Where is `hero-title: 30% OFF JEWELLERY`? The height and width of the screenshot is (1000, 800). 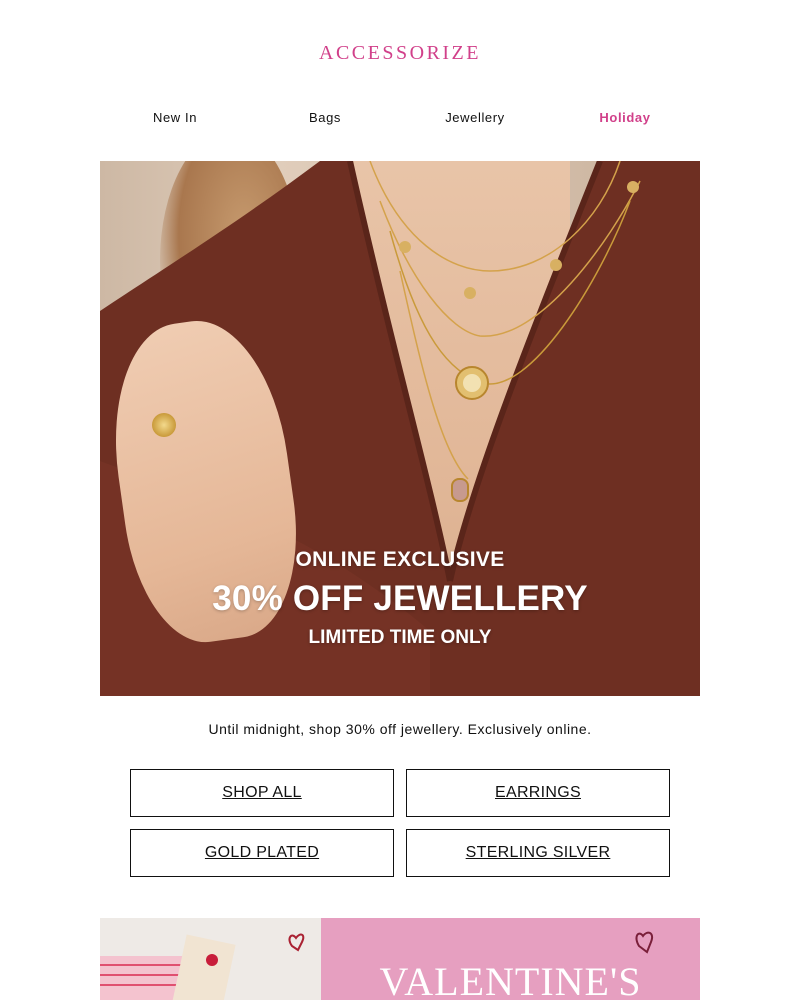 hero-title: 30% OFF JEWELLERY is located at coordinates (400, 598).